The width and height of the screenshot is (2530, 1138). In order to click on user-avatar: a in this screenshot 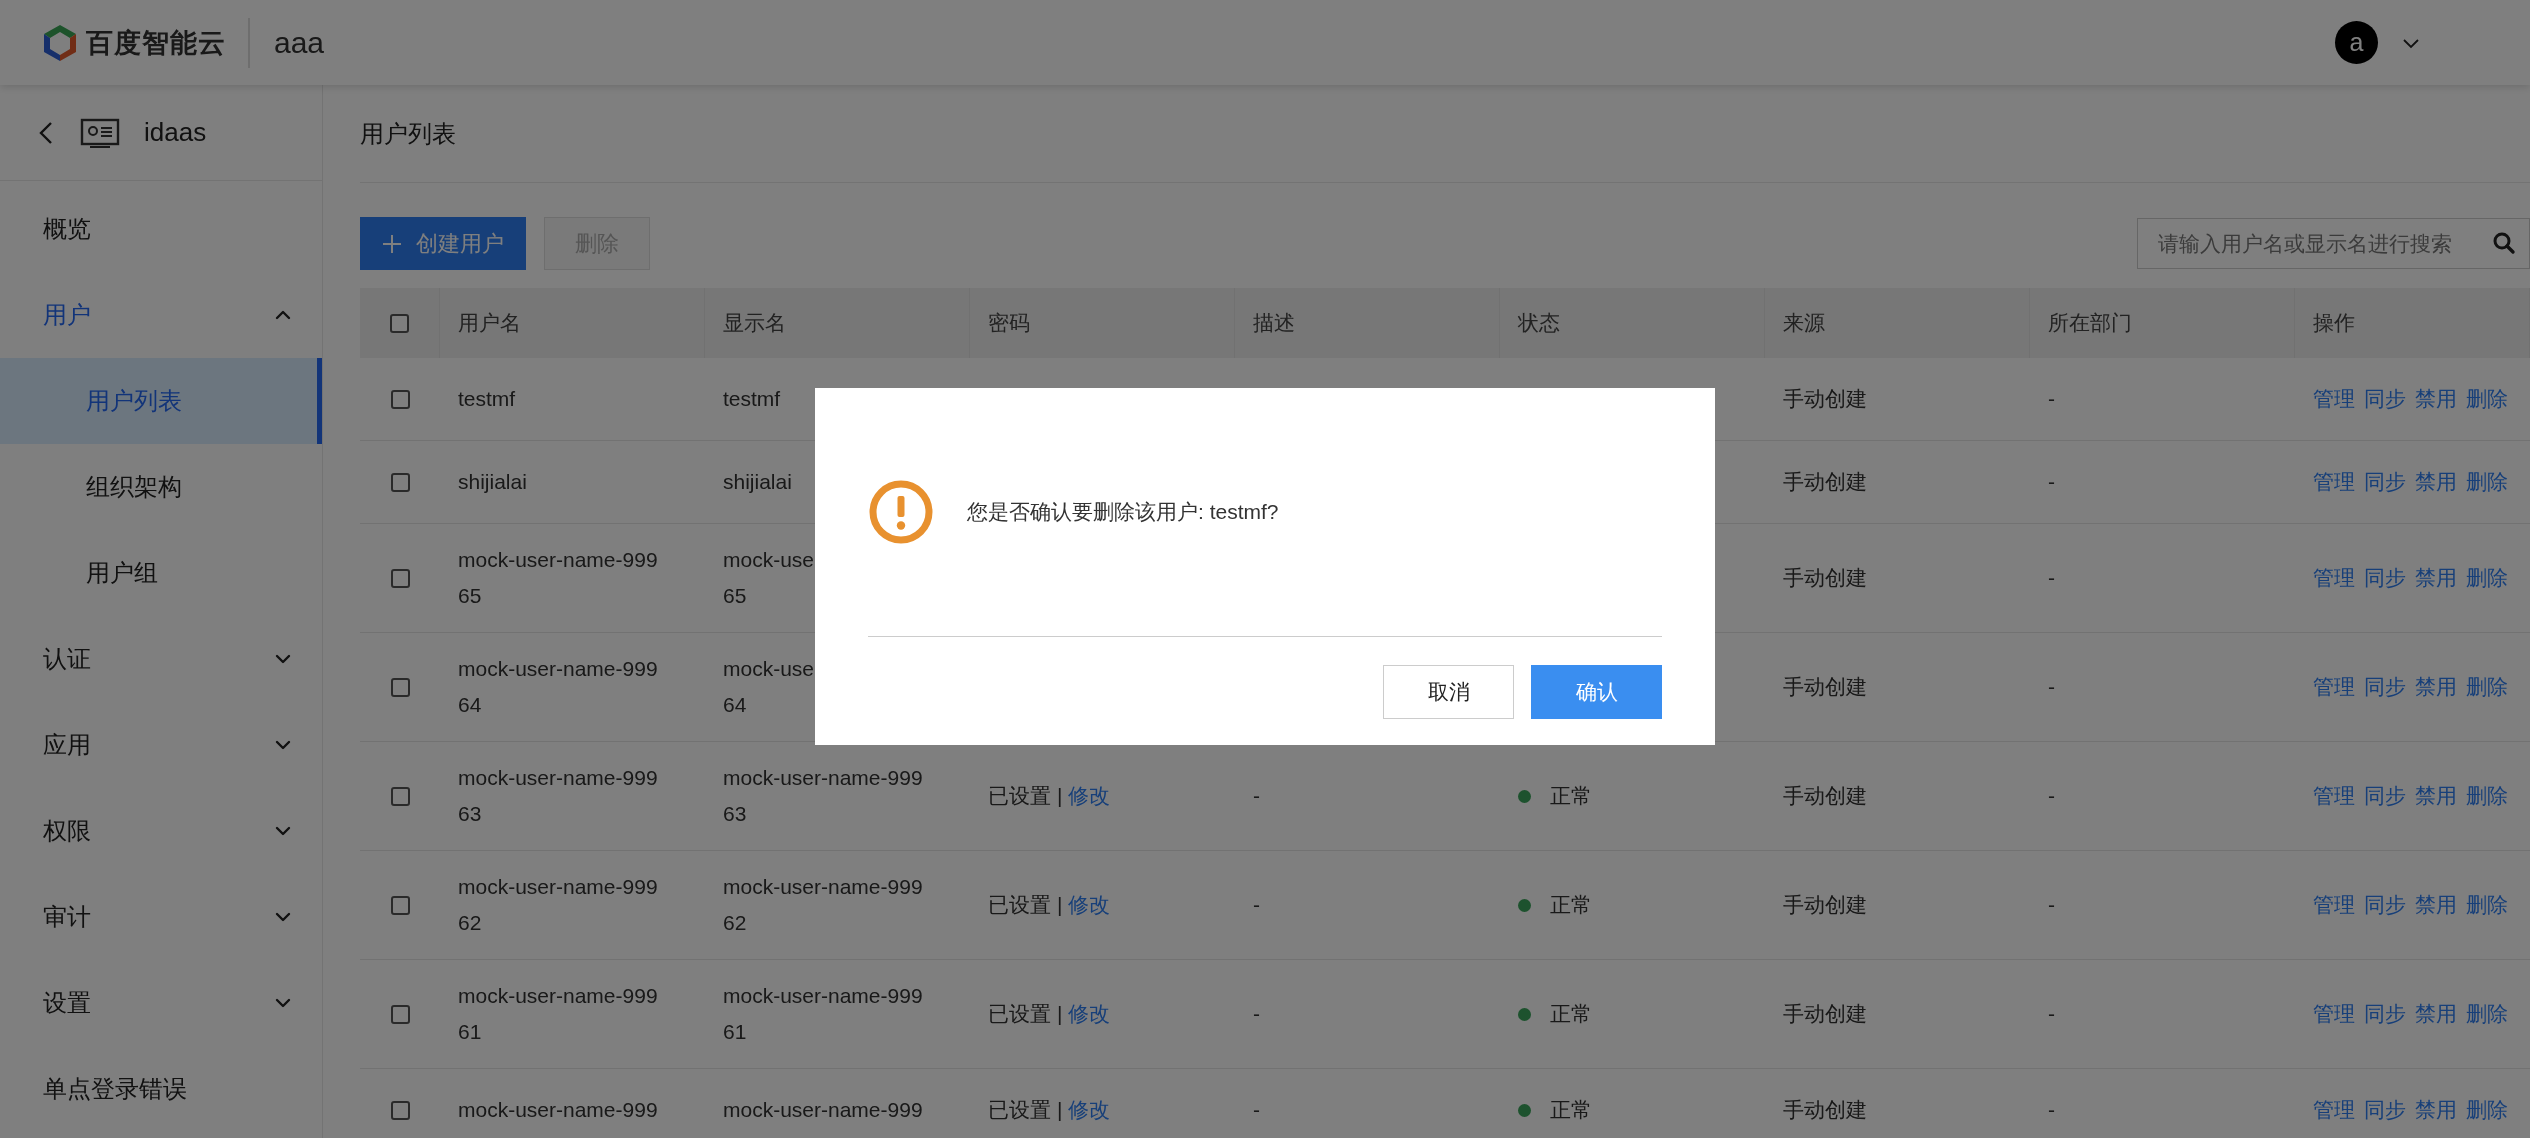, I will do `click(2356, 42)`.